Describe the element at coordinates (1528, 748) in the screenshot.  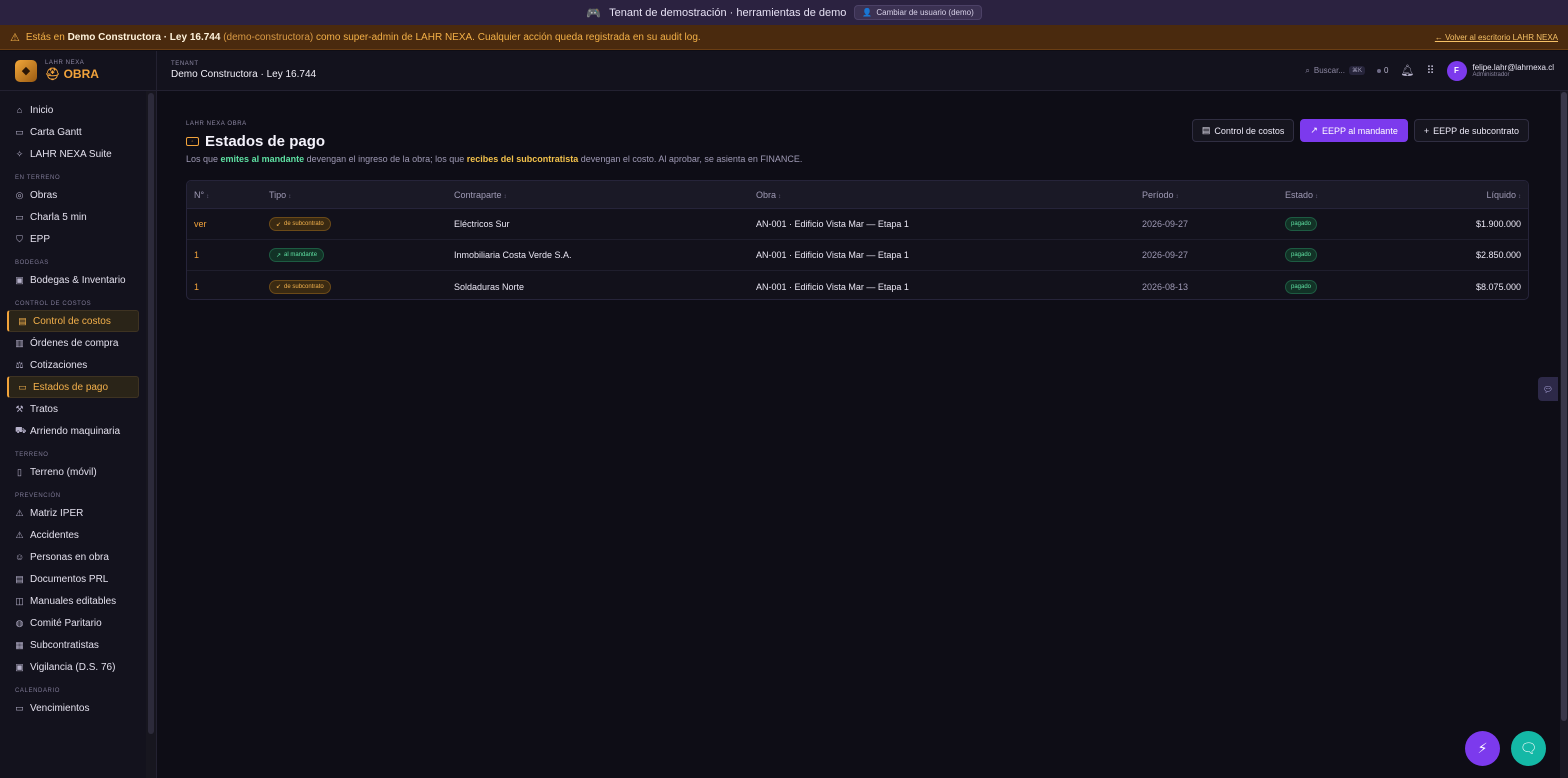
I see `chat-button: 🗨︎` at that location.